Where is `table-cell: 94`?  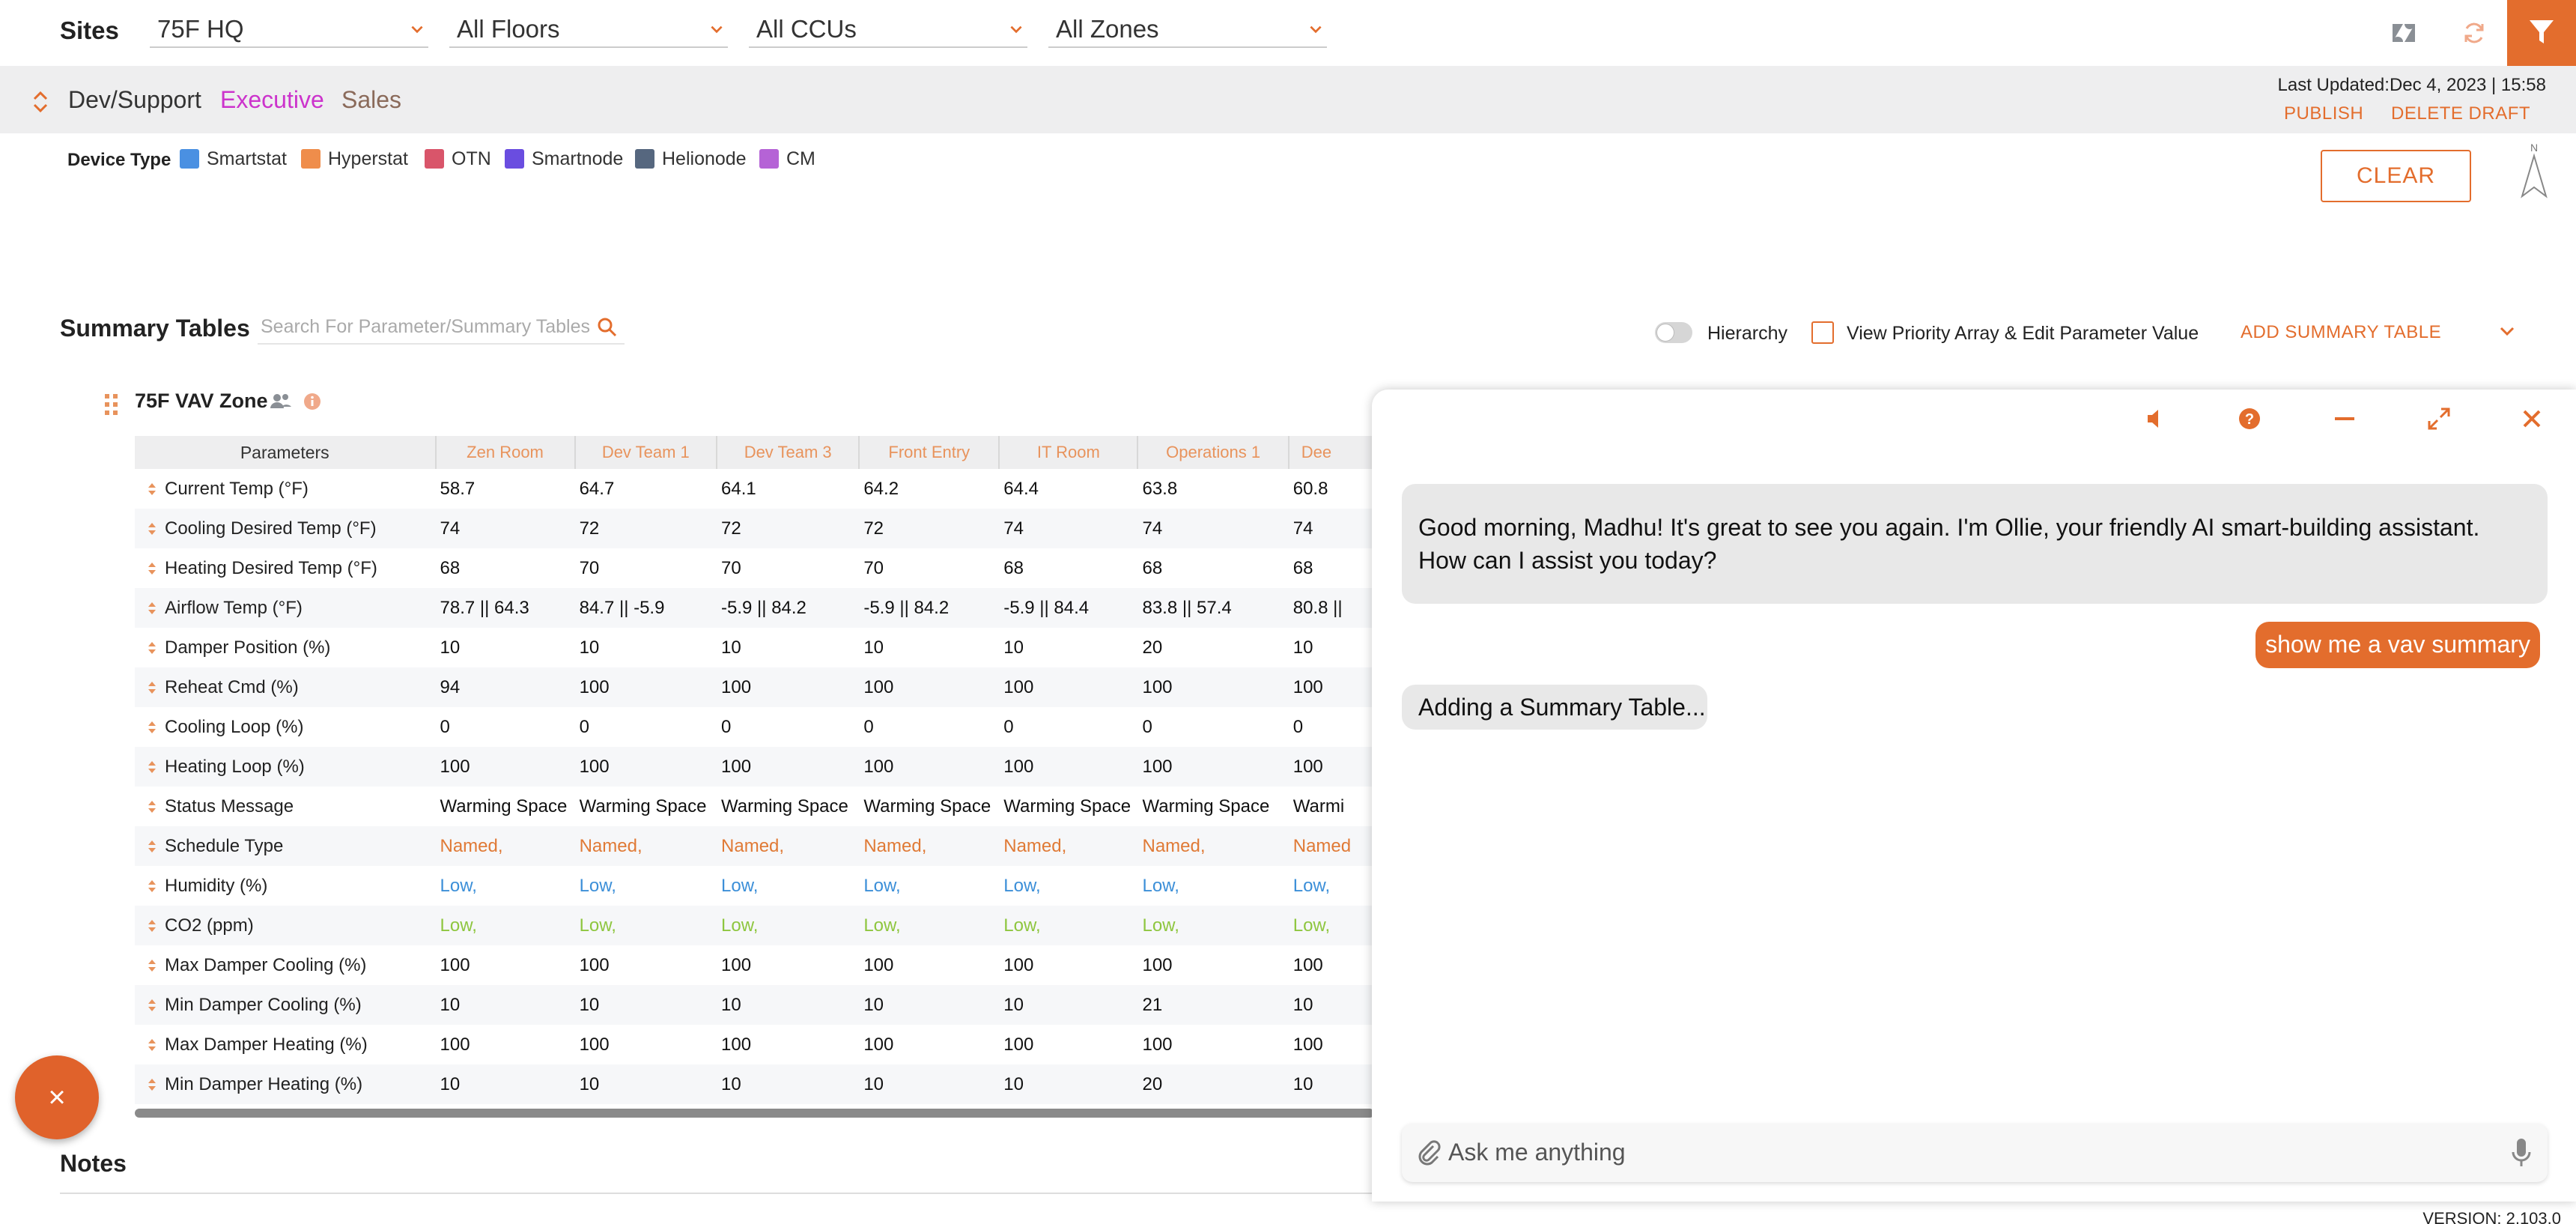 table-cell: 94 is located at coordinates (505, 687).